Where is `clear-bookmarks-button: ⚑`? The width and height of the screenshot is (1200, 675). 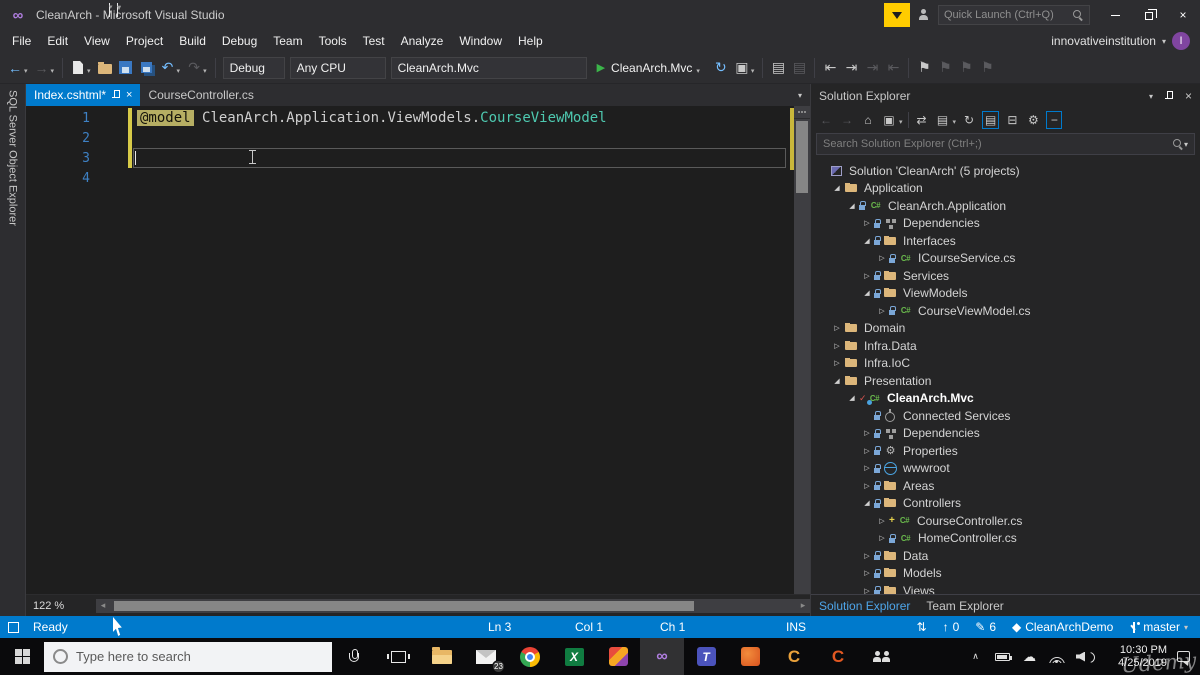 clear-bookmarks-button: ⚑ is located at coordinates (987, 68).